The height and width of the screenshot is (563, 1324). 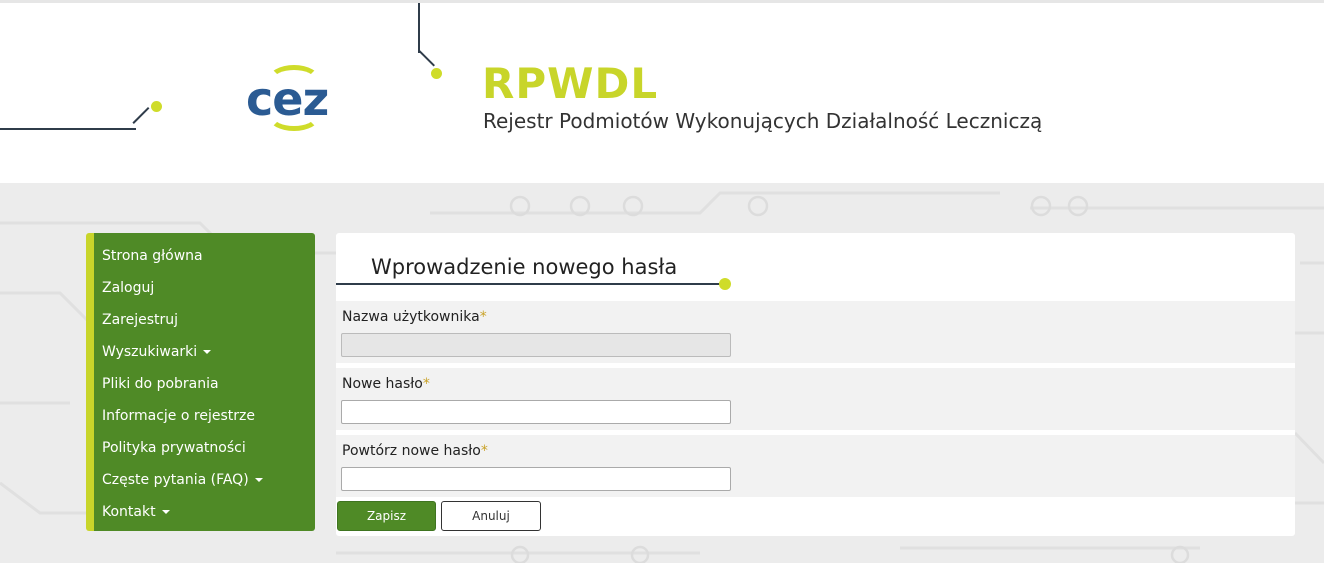 What do you see at coordinates (287, 99) in the screenshot?
I see `logo-text: cez` at bounding box center [287, 99].